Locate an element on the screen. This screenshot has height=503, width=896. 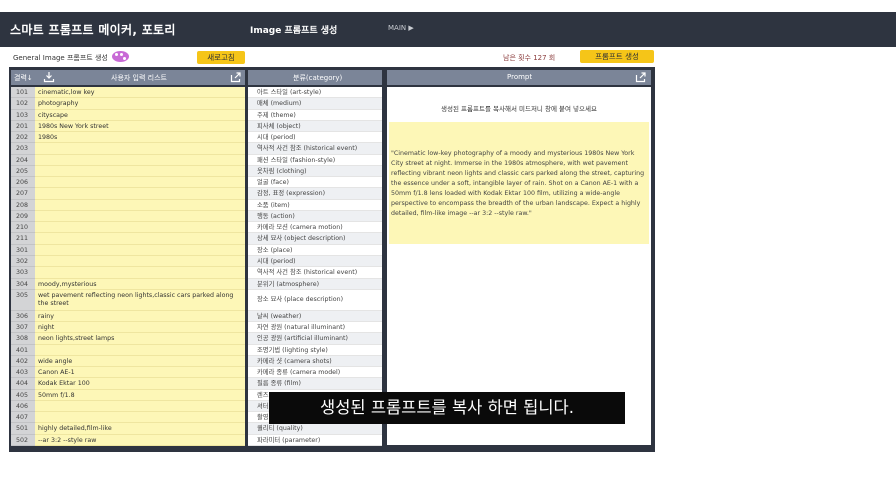
reset-button: 새로고침 is located at coordinates (221, 57).